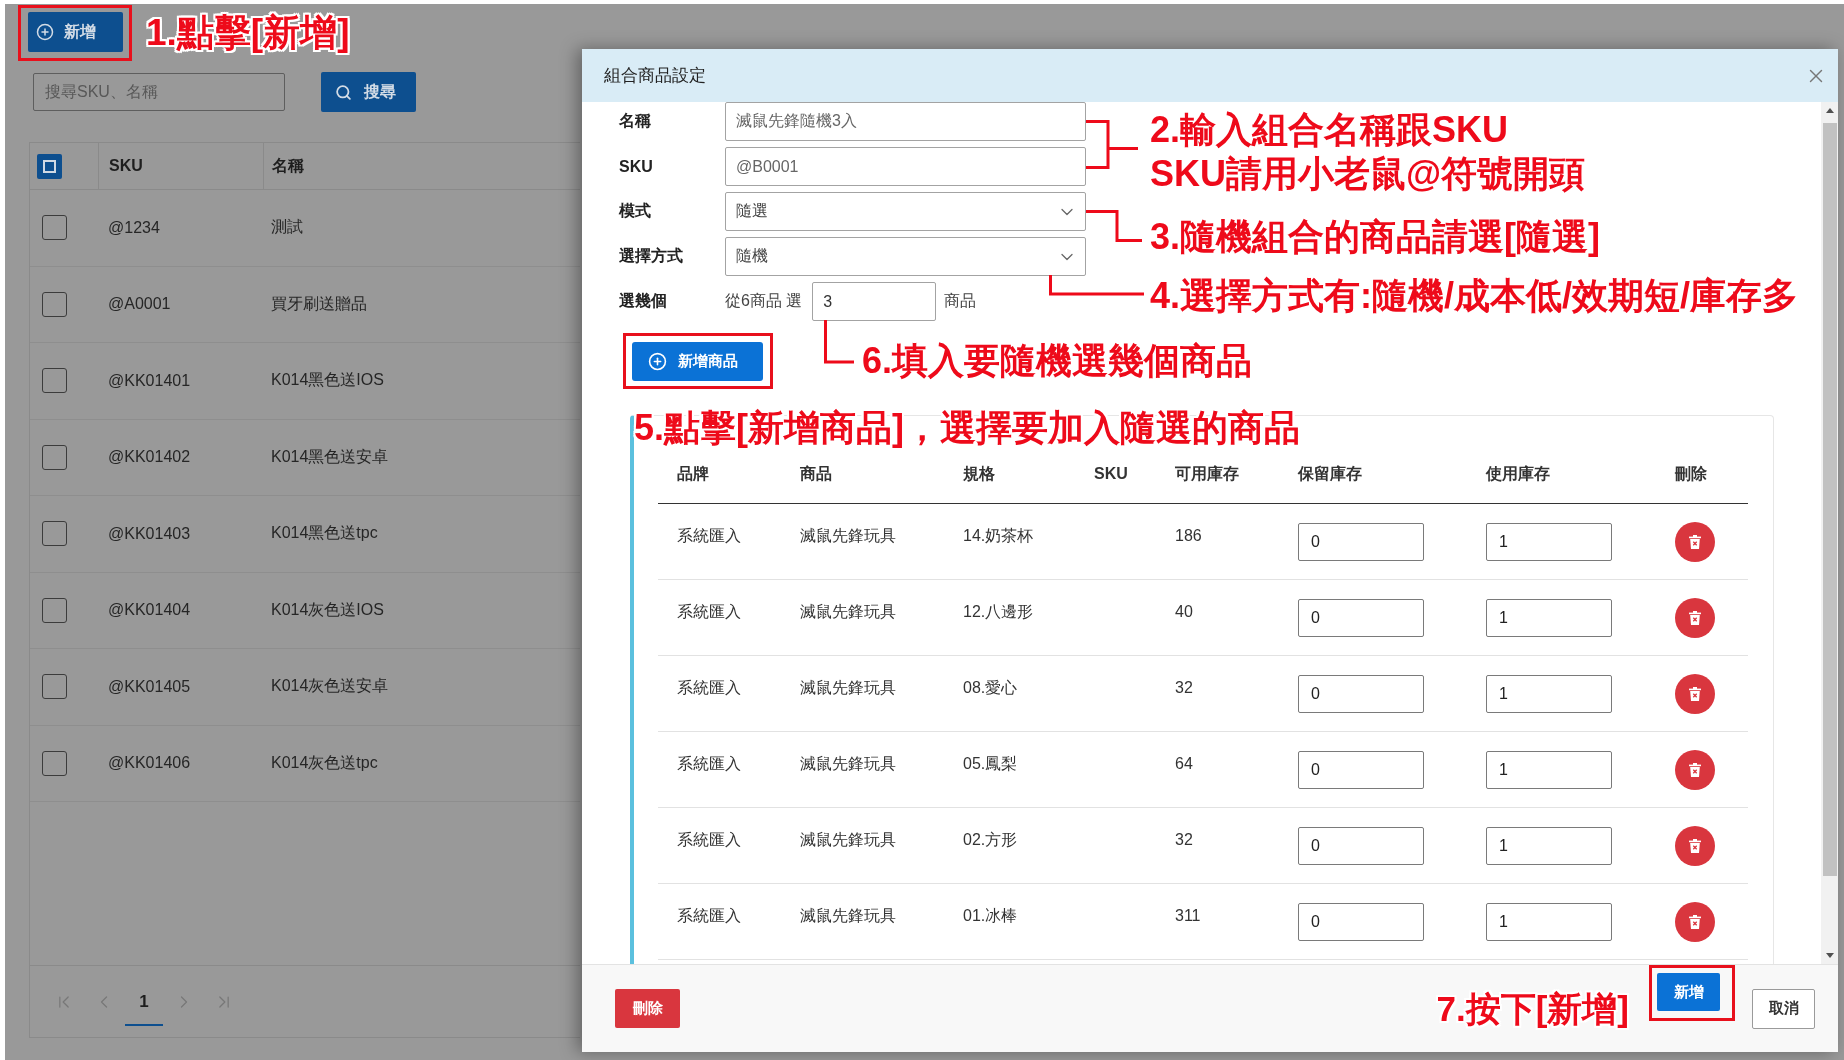 This screenshot has height=1060, width=1844. What do you see at coordinates (874, 301) in the screenshot?
I see `count-input: 3` at bounding box center [874, 301].